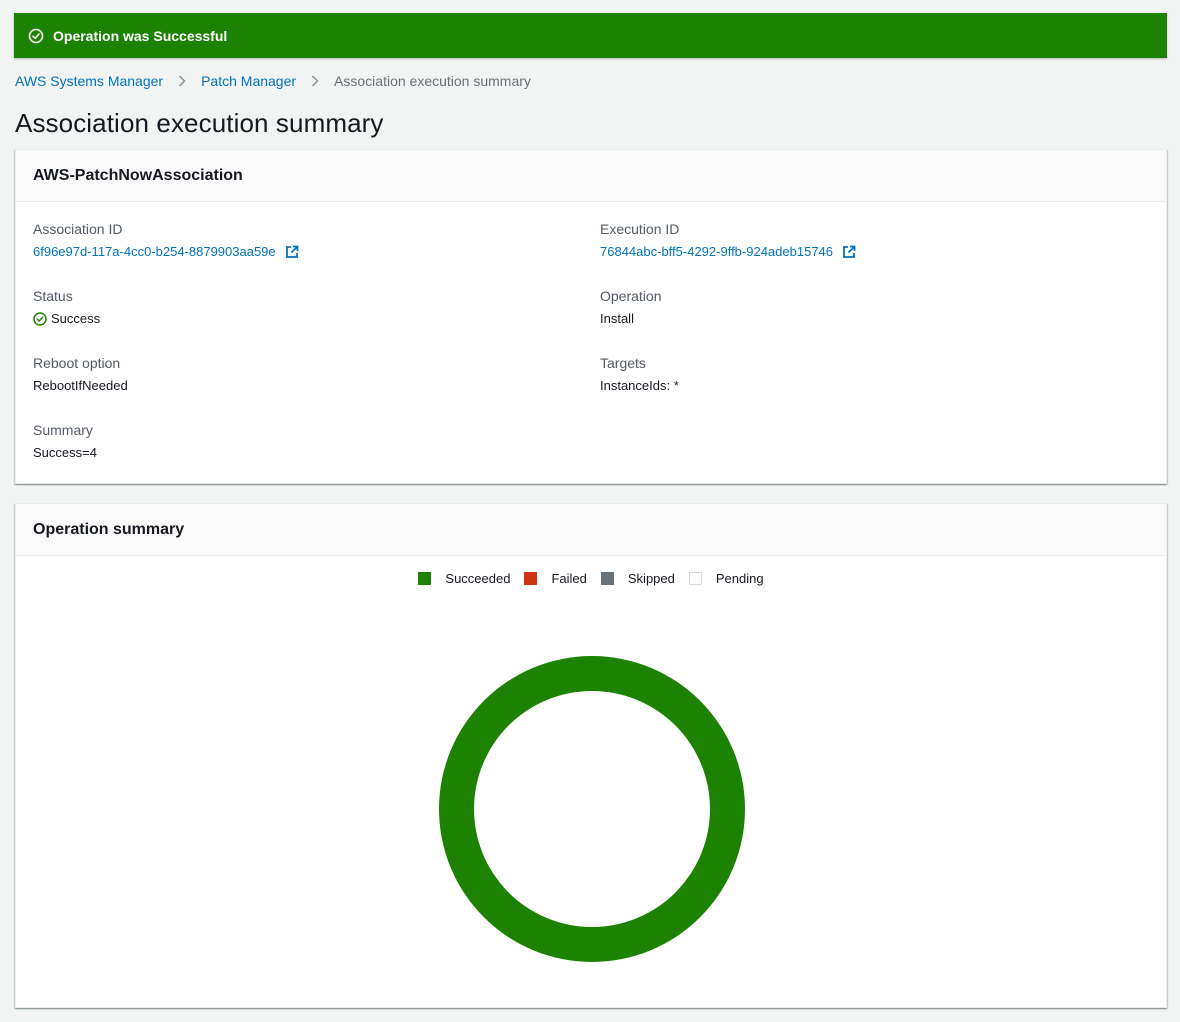 Image resolution: width=1180 pixels, height=1022 pixels. What do you see at coordinates (65, 441) in the screenshot?
I see `summary-field: Summary Success=4` at bounding box center [65, 441].